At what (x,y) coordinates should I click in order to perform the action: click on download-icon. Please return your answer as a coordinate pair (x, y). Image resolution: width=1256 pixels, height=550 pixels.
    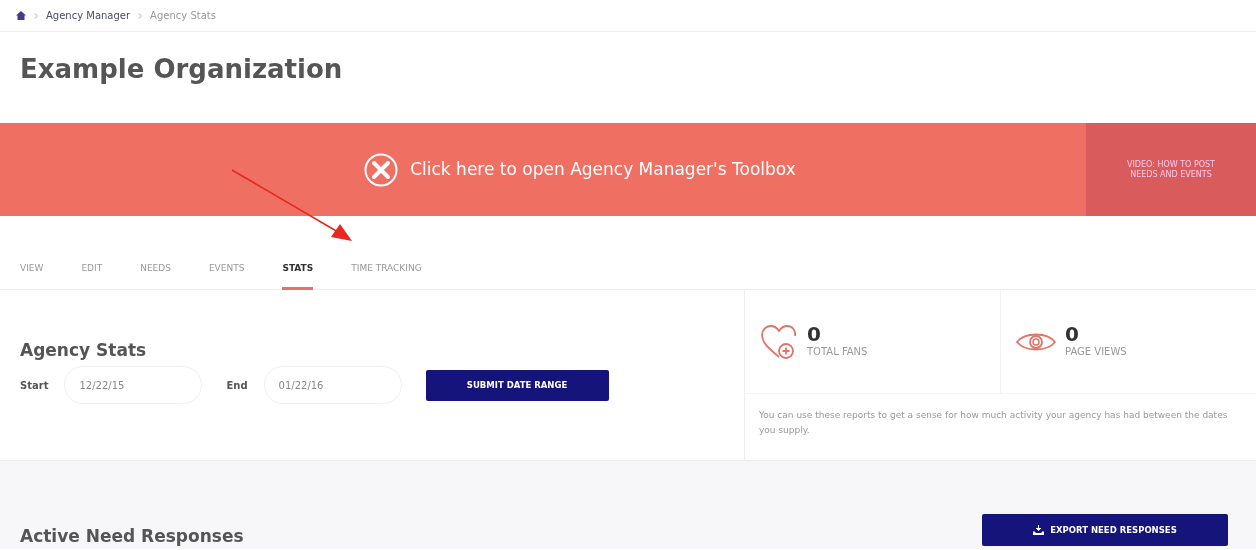
    Looking at the image, I should click on (1039, 530).